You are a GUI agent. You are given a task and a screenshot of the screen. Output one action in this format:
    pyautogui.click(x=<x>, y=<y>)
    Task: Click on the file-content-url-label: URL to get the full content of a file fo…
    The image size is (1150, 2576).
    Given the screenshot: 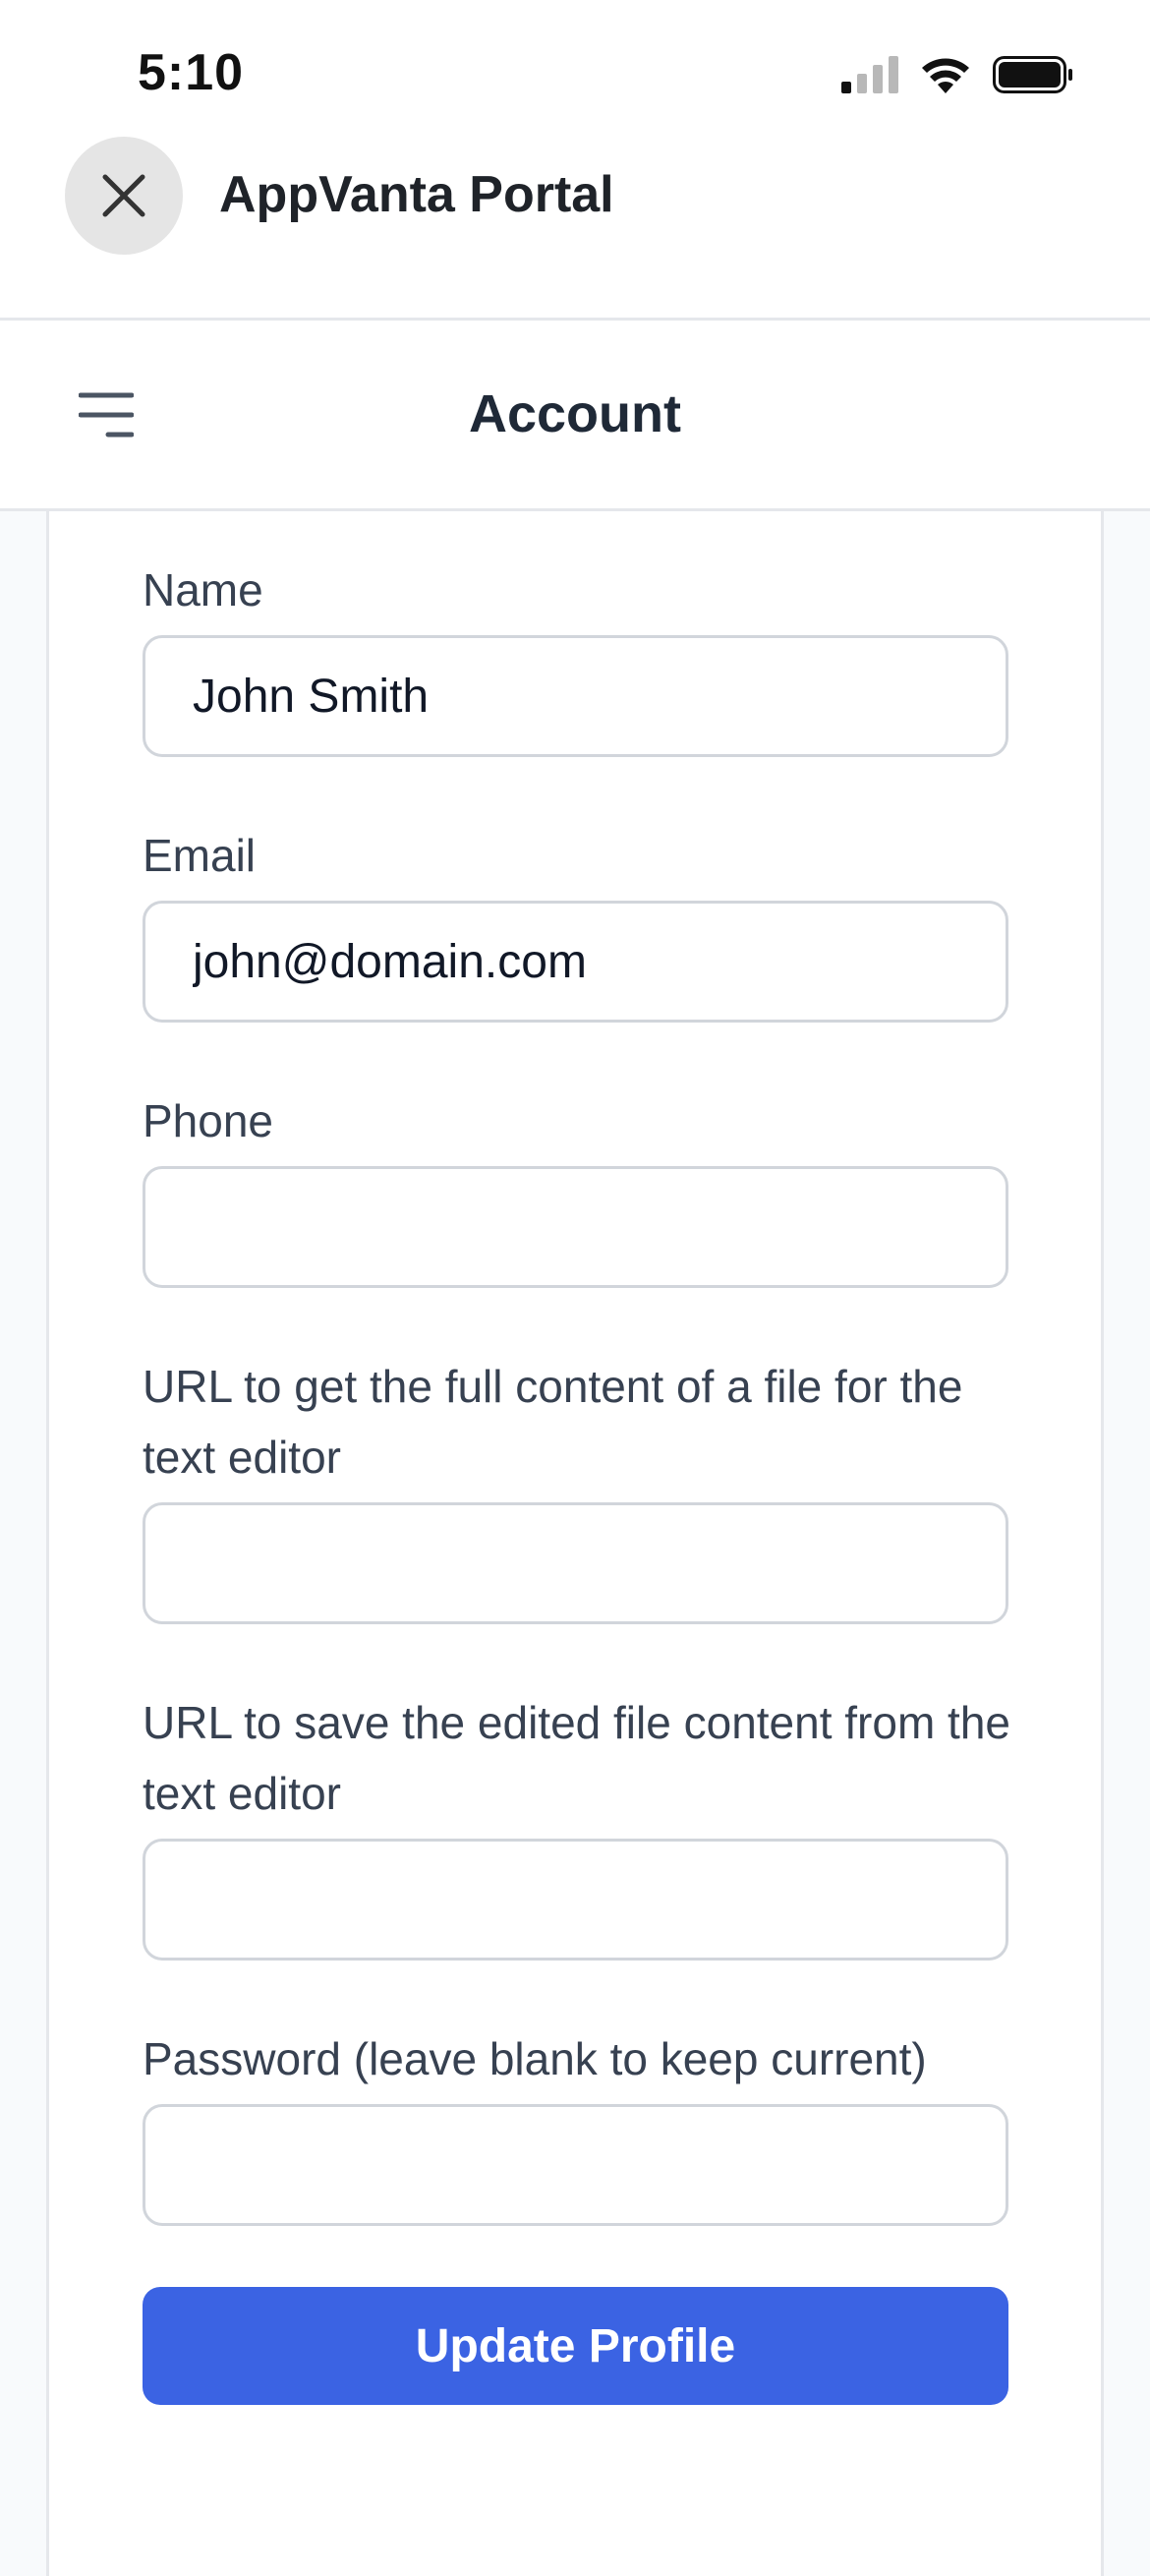 What is the action you would take?
    pyautogui.click(x=553, y=1422)
    